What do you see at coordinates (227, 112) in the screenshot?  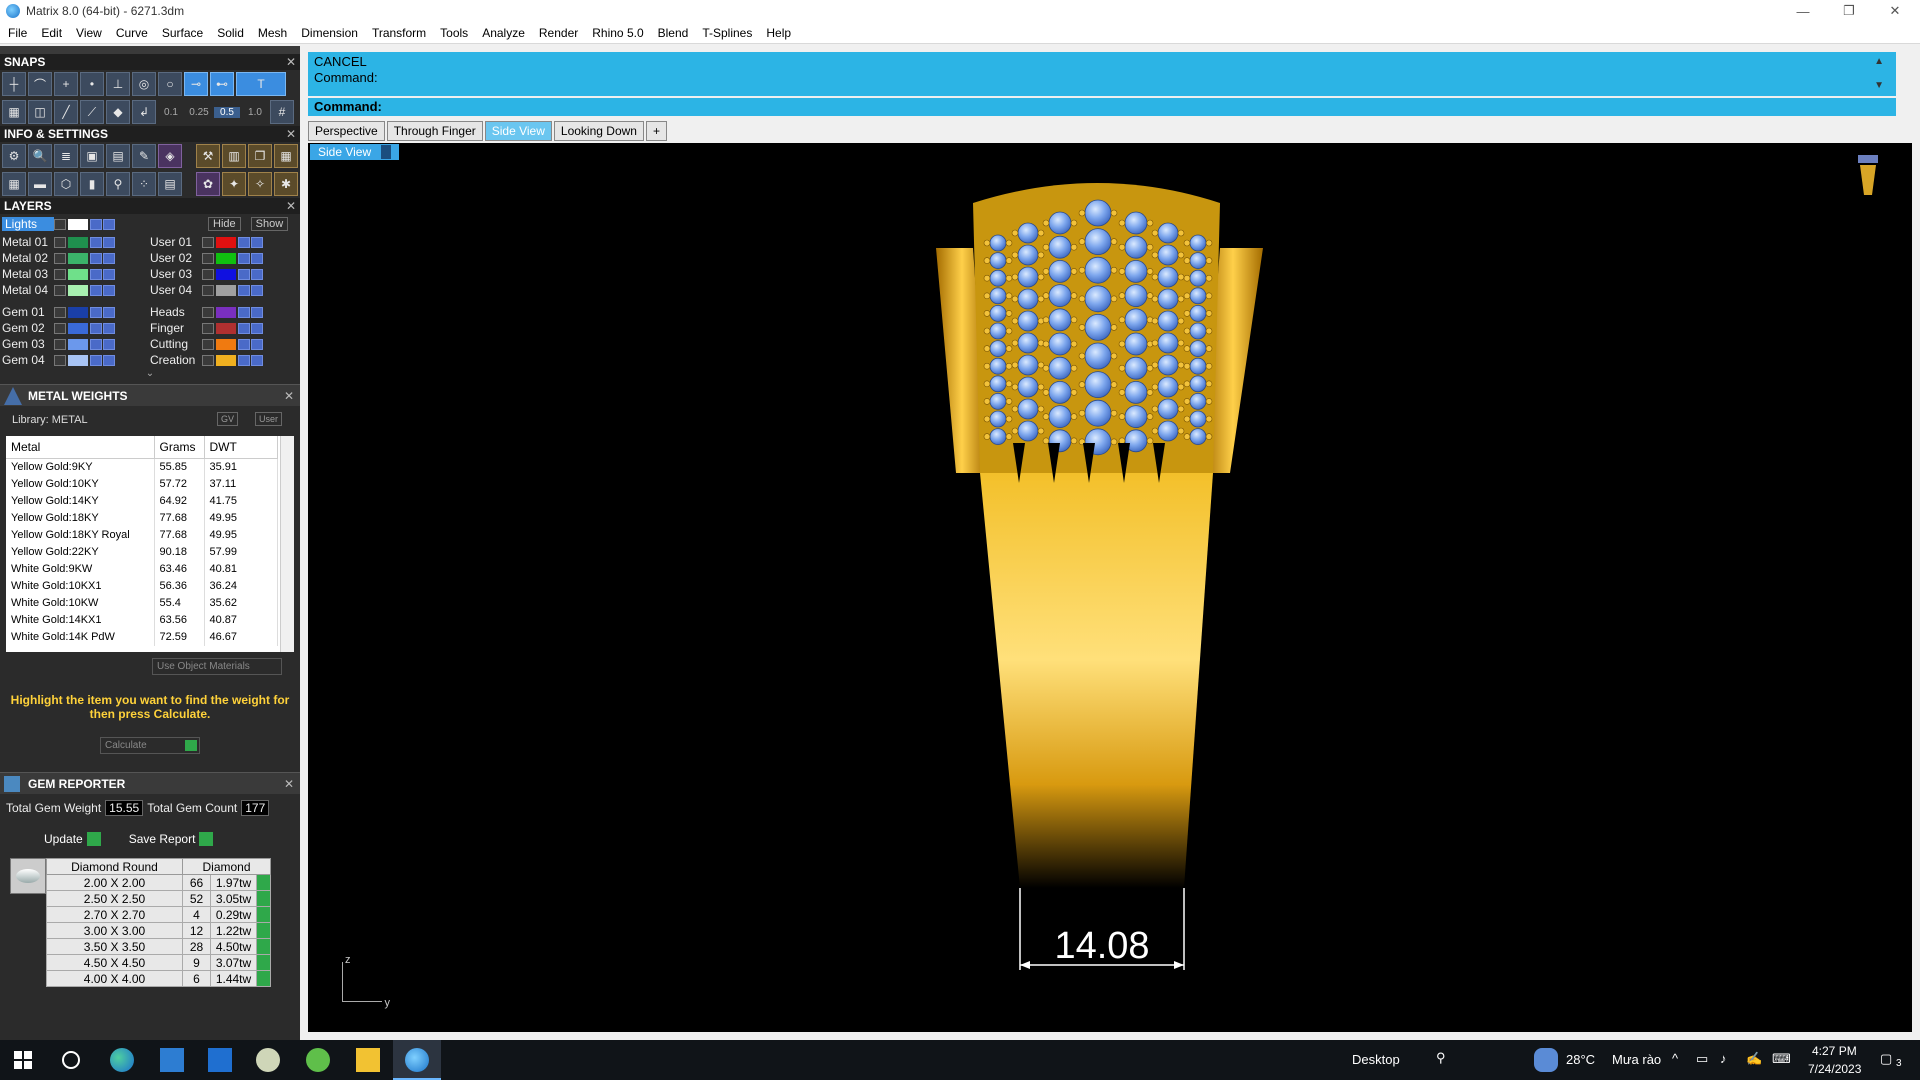 I see `grid-value-3: 0.5` at bounding box center [227, 112].